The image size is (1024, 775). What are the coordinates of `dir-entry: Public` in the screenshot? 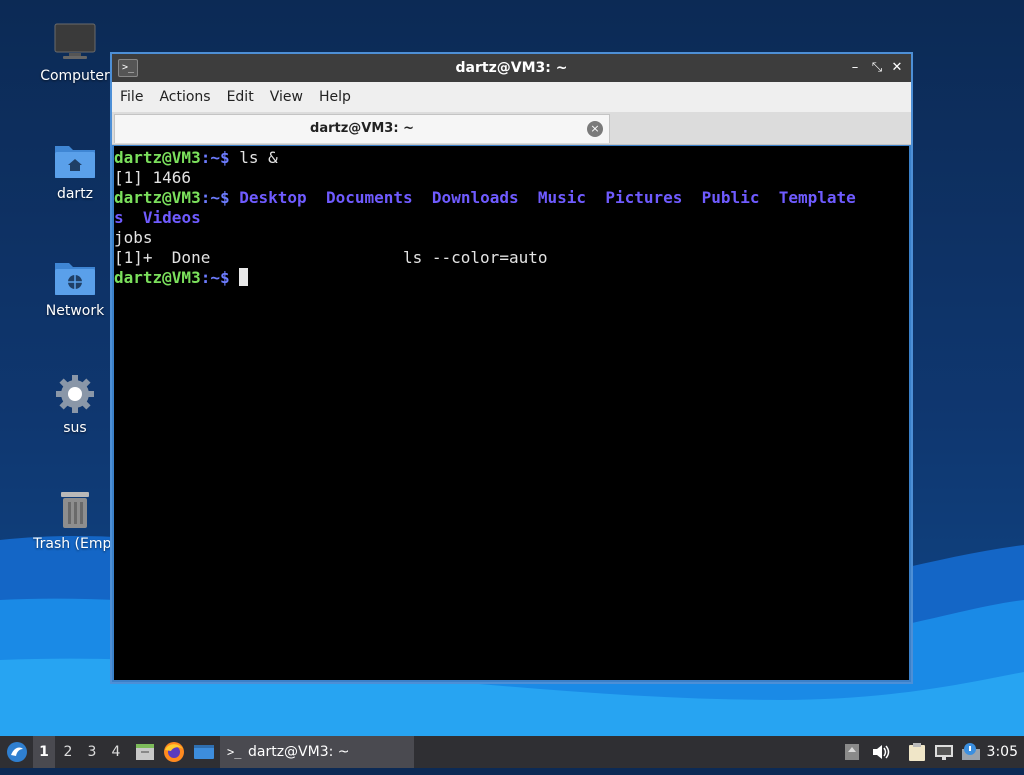 It's located at (730, 197).